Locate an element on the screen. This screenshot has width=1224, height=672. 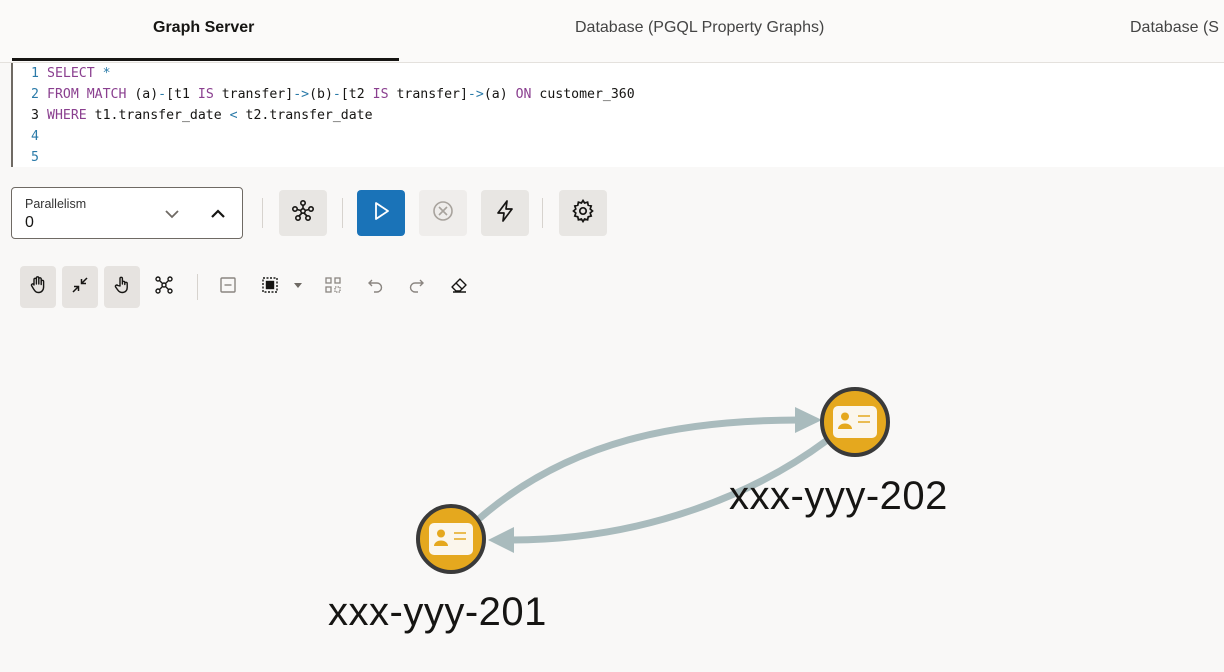
editor-line: 5 is located at coordinates (30, 157).